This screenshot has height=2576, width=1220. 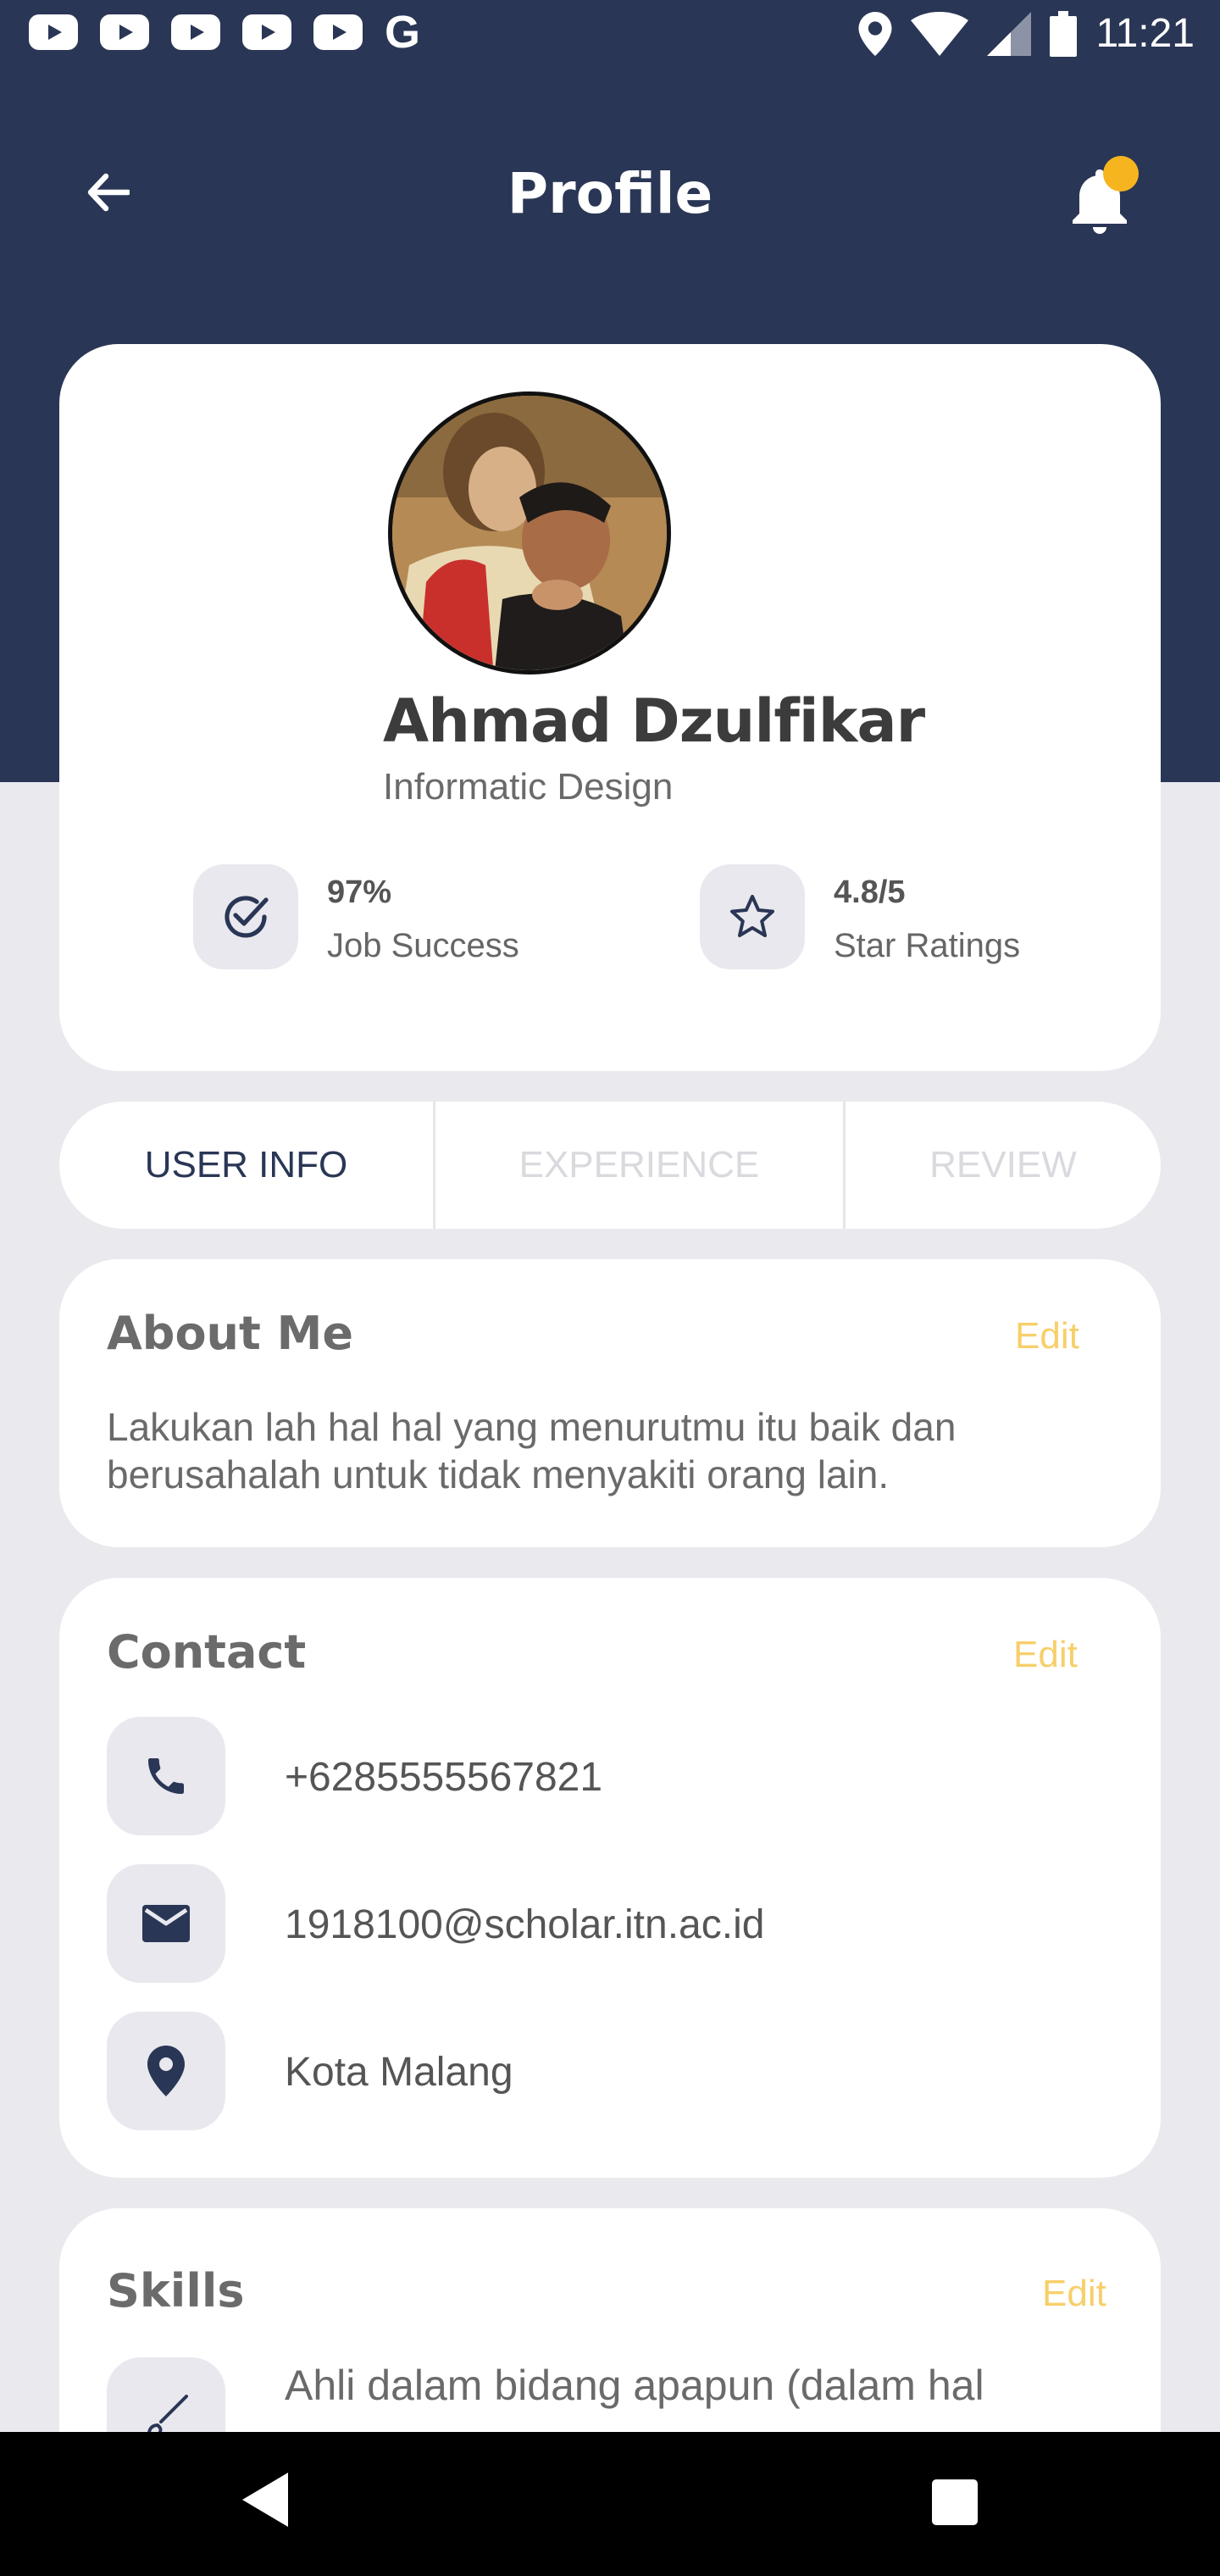 I want to click on tab-experience: EXPERIENCE, so click(x=639, y=1165).